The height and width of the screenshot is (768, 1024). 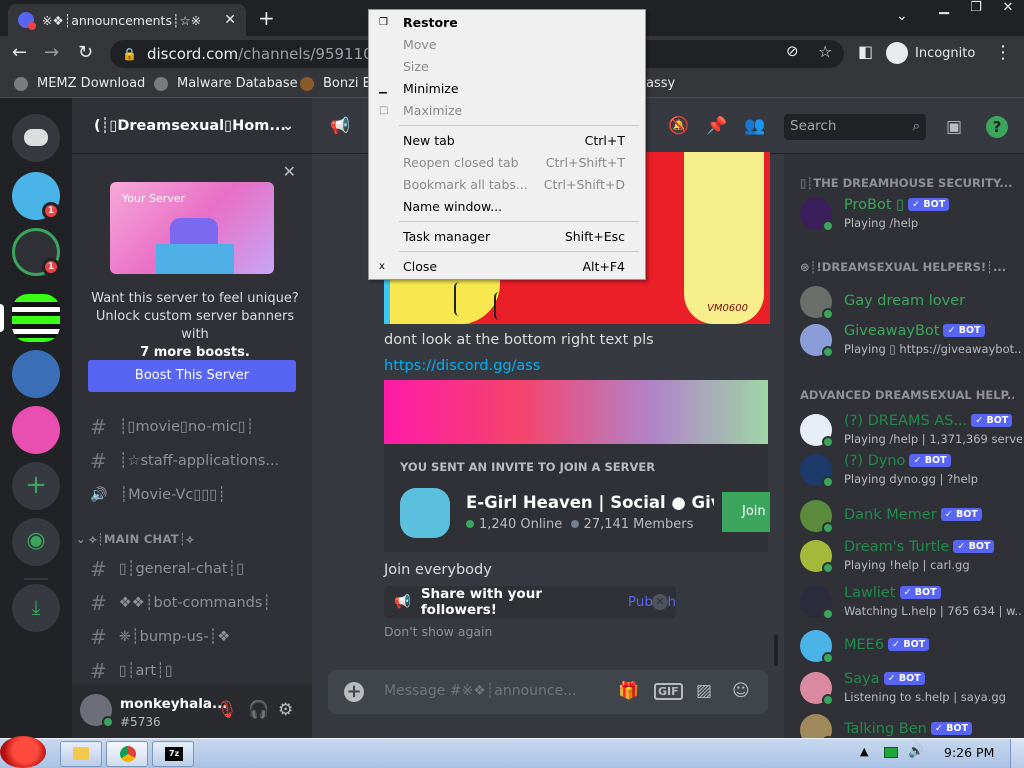 What do you see at coordinates (884, 679) in the screenshot?
I see `member-name: Saya ✓ BOT` at bounding box center [884, 679].